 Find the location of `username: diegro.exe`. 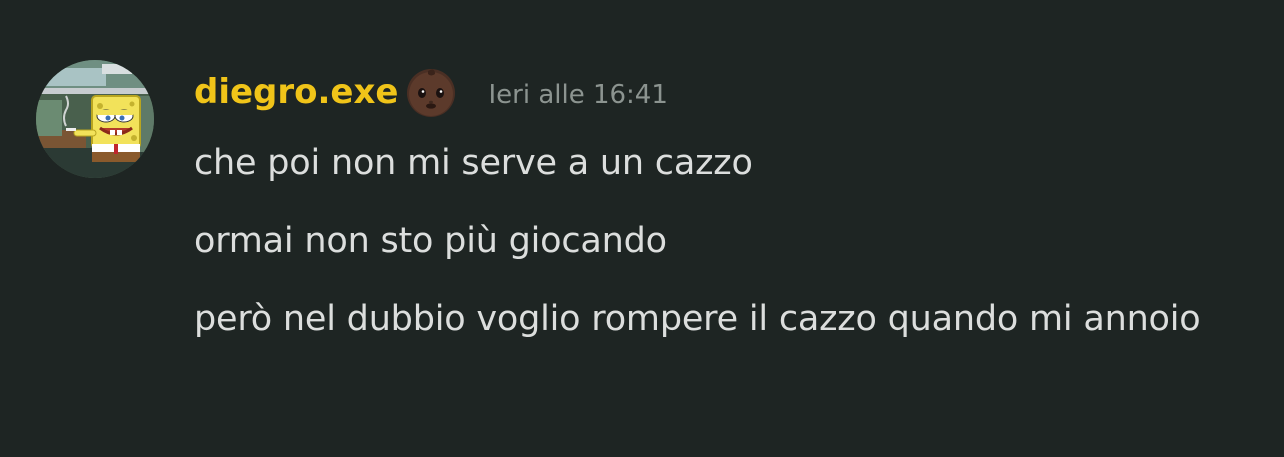

username: diegro.exe is located at coordinates (296, 92).